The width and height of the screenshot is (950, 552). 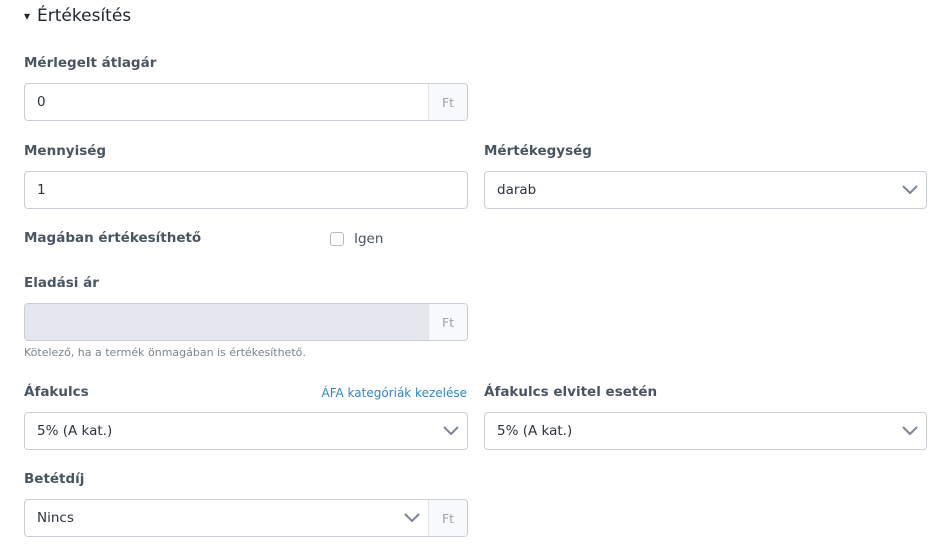 I want to click on sale-price-field: Ft, so click(x=246, y=322).